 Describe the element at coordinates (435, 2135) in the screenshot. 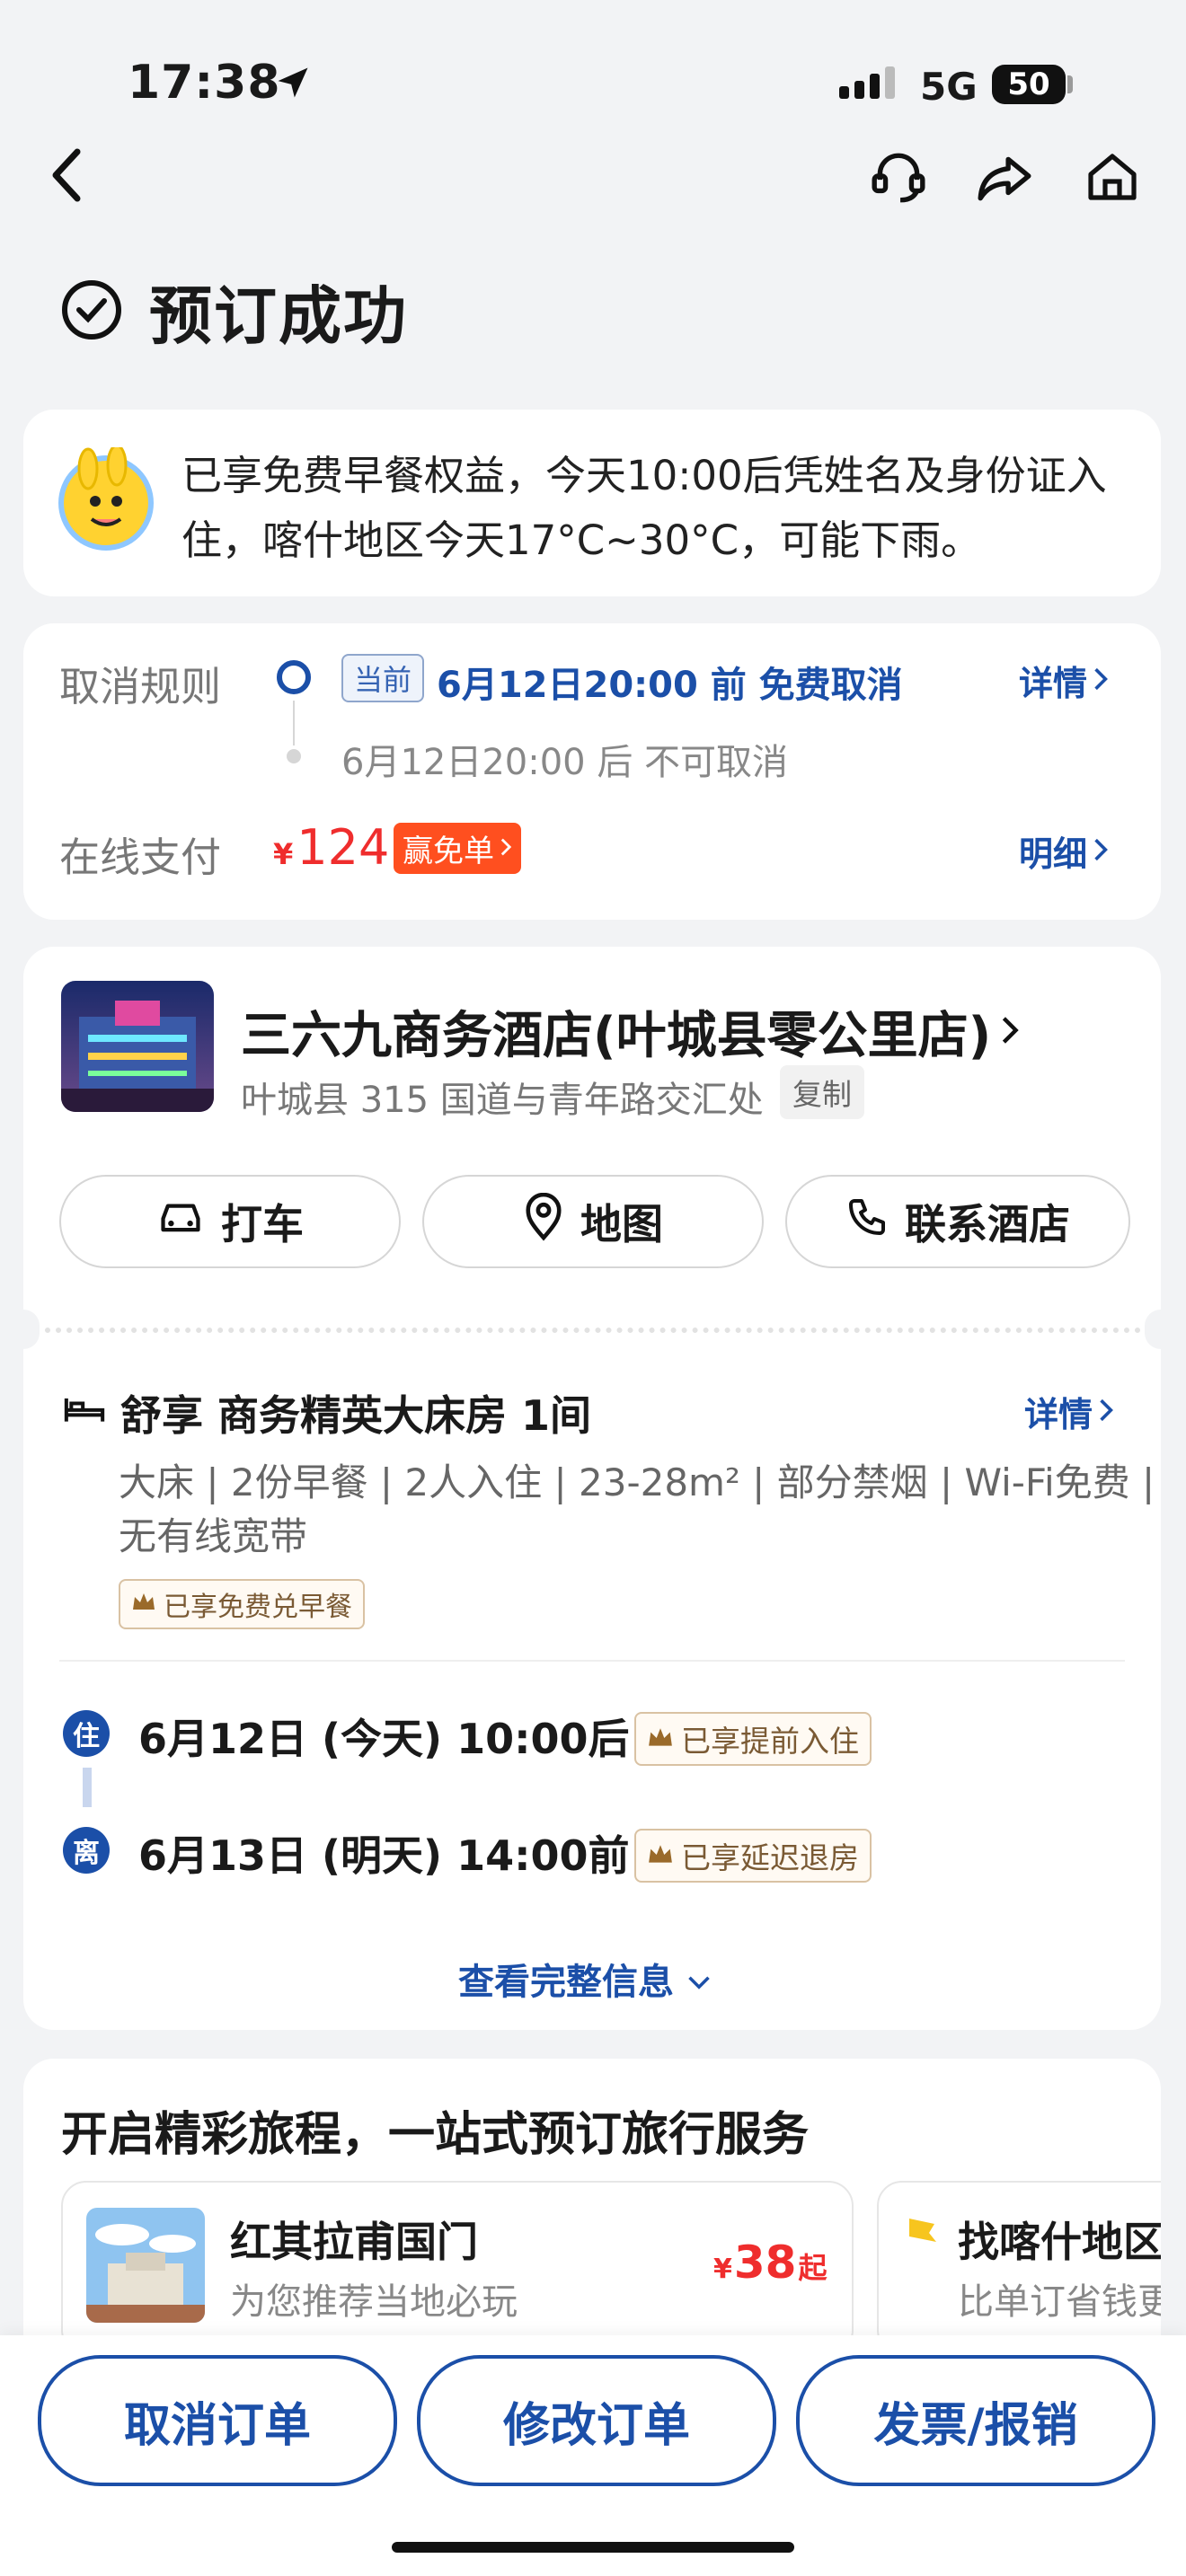

I see `promo-title: 开启精彩旅程，一站式预订旅行服务` at that location.